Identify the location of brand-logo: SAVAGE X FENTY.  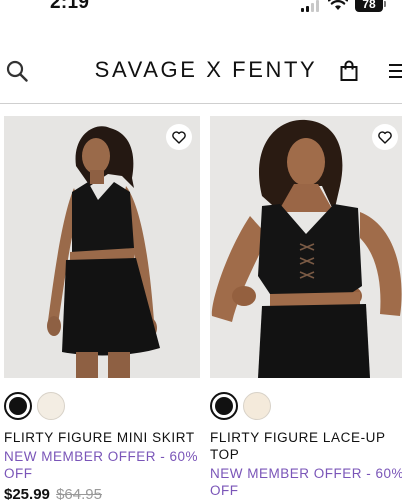
(206, 70).